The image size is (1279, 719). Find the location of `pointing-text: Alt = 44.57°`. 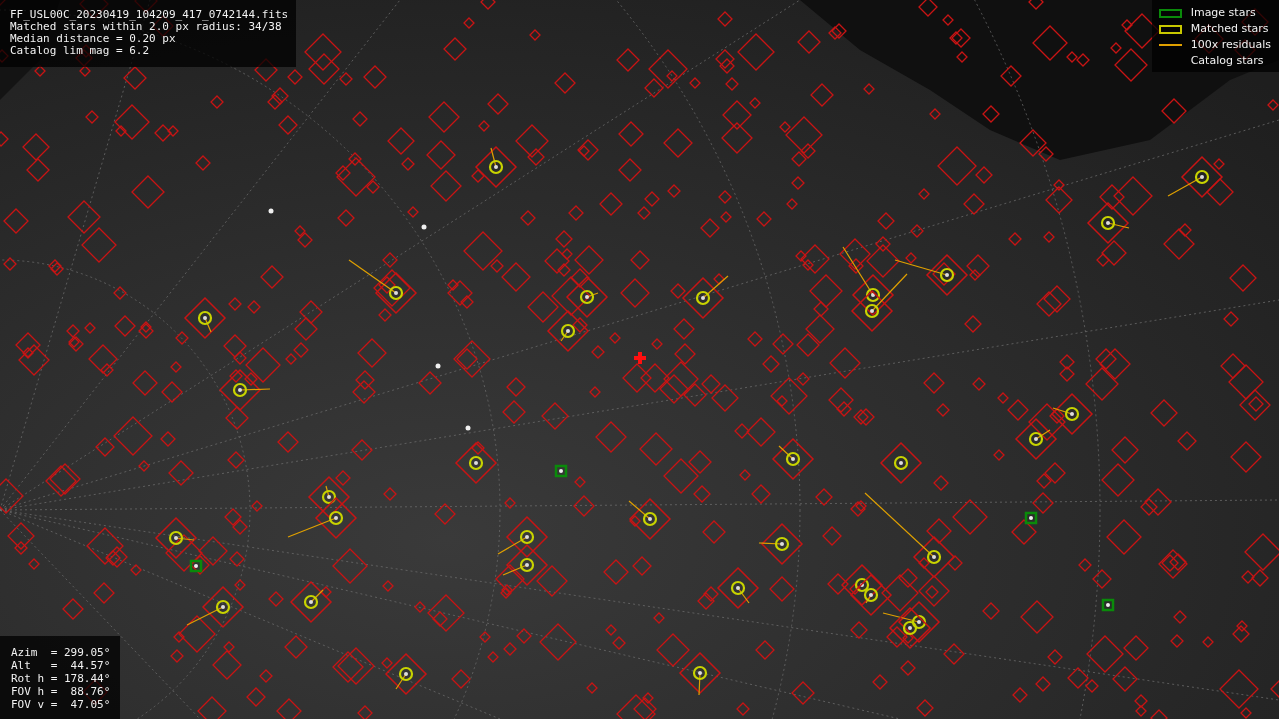

pointing-text: Alt = 44.57° is located at coordinates (61, 666).